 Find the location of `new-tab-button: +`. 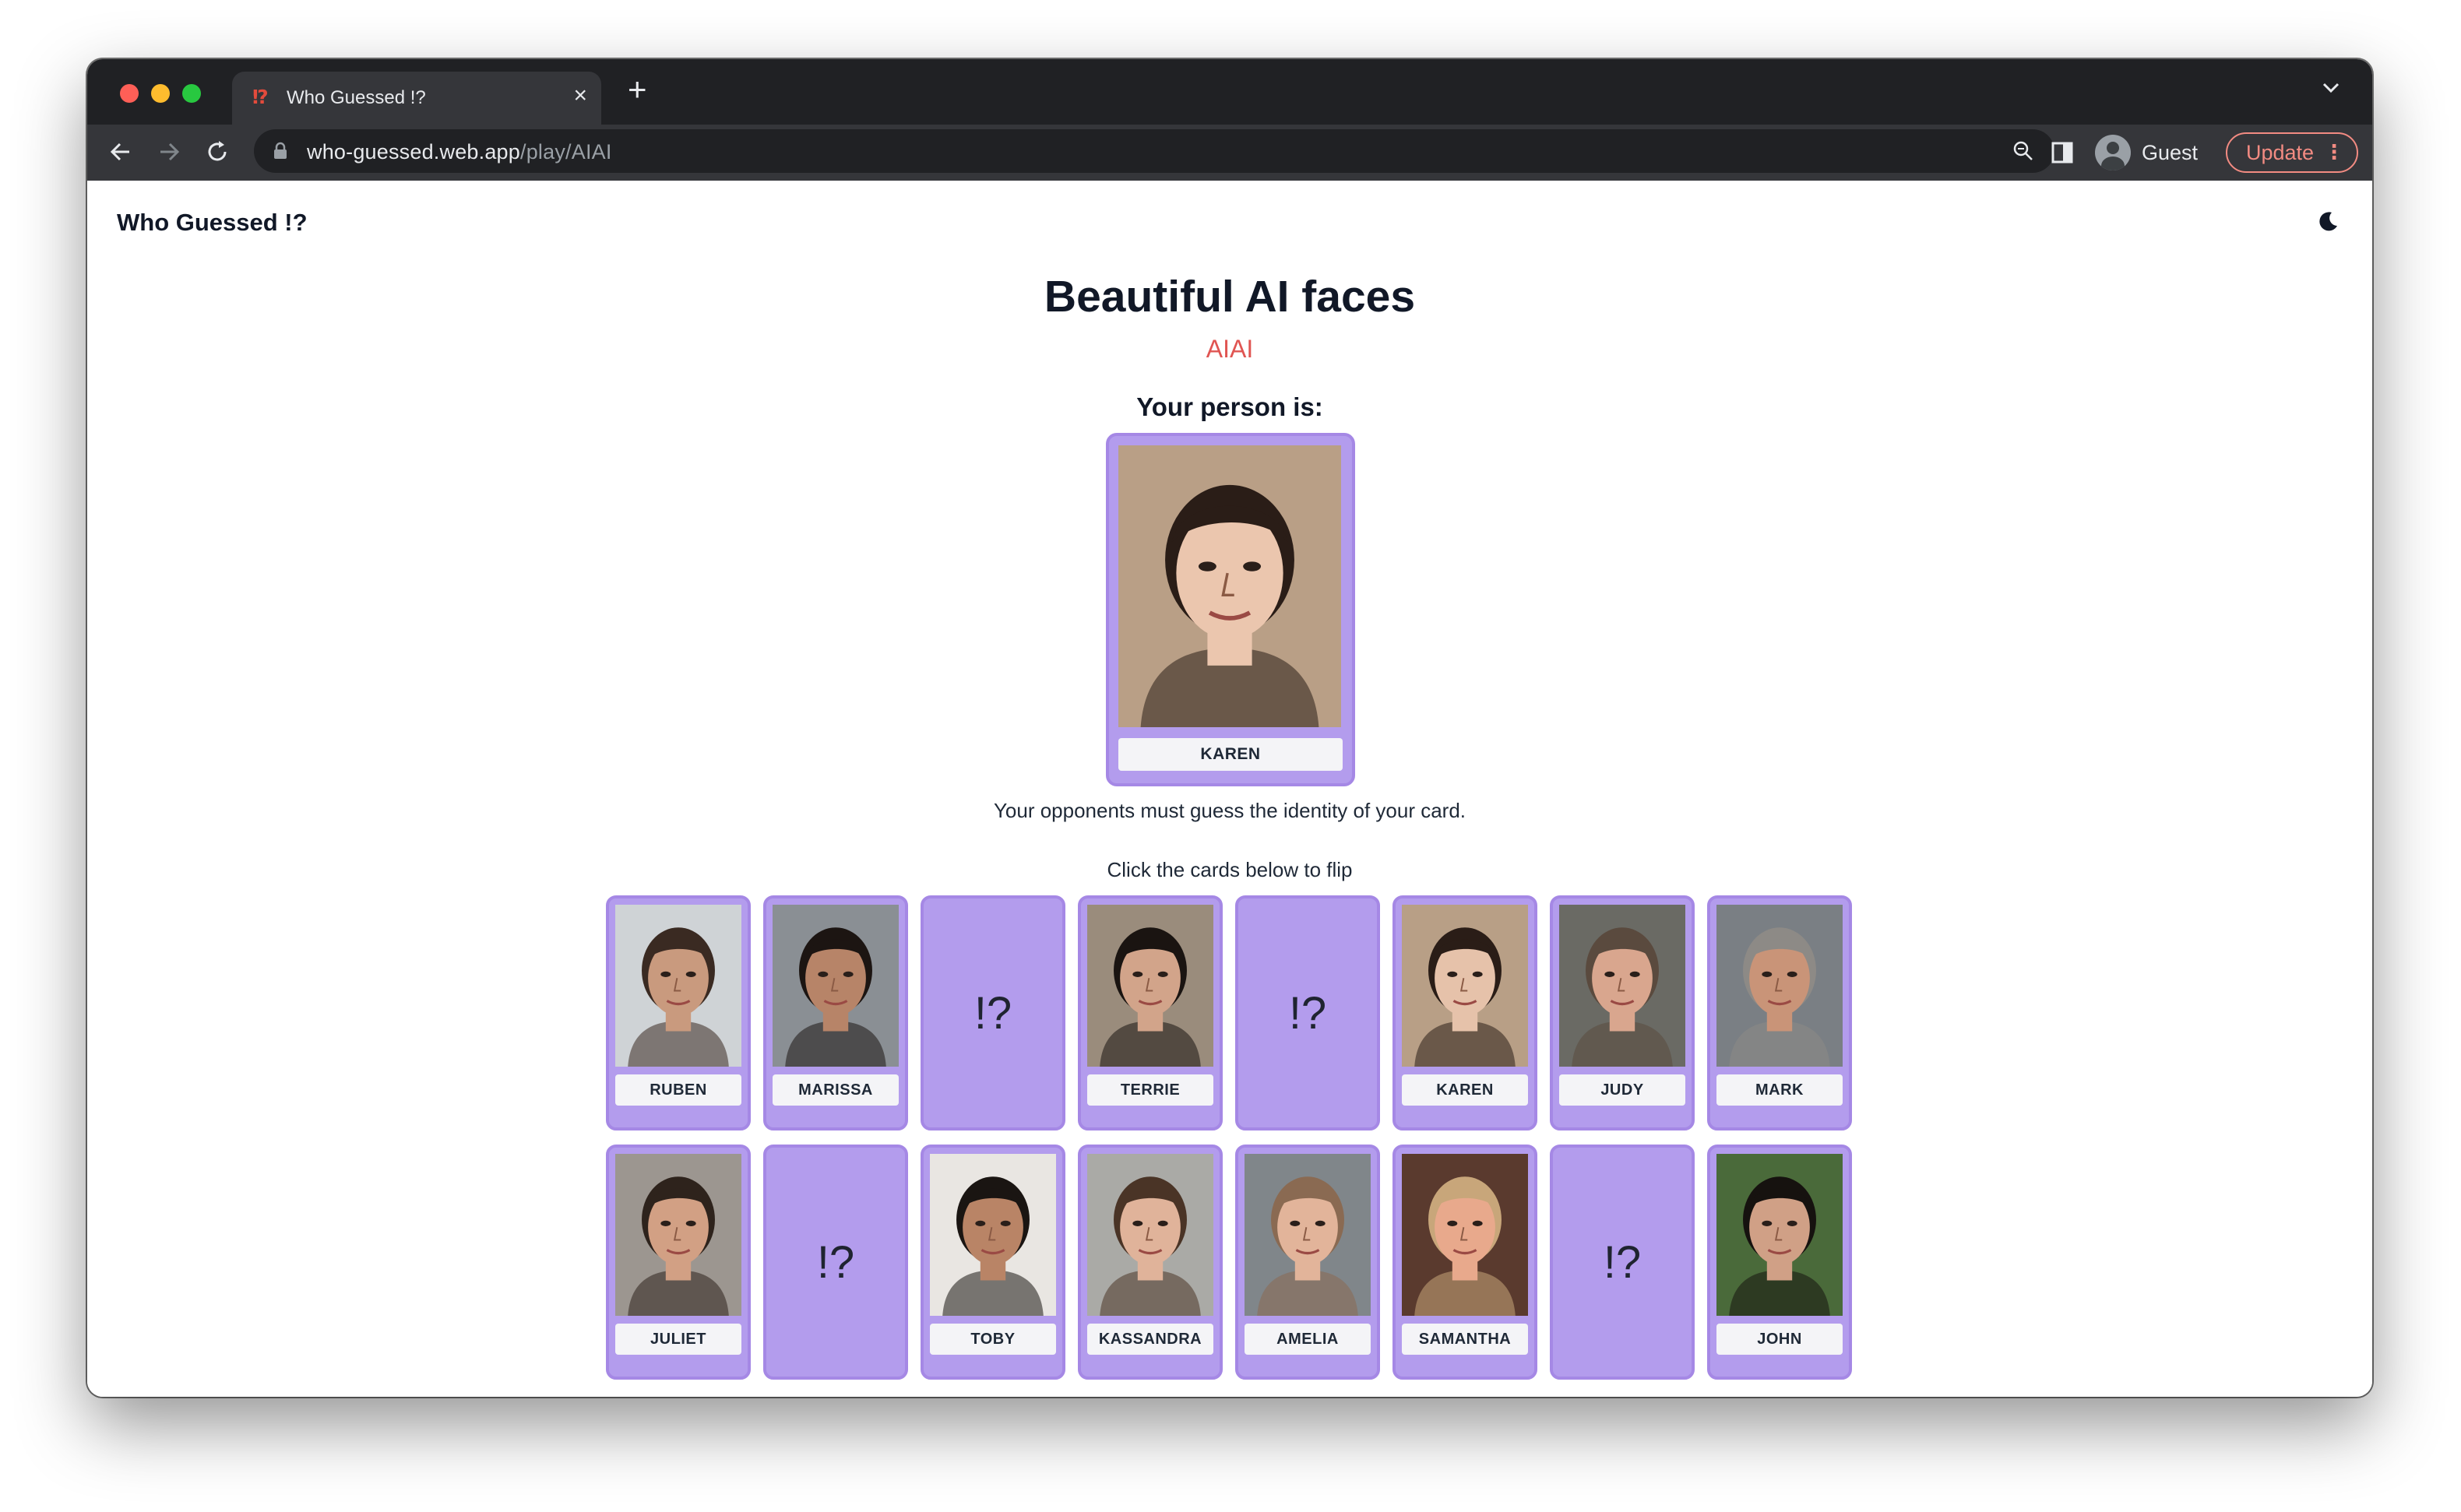

new-tab-button: + is located at coordinates (638, 89).